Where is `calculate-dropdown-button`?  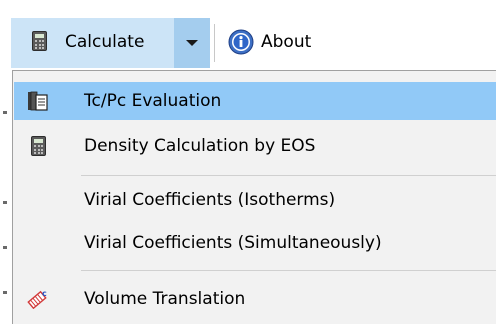 calculate-dropdown-button is located at coordinates (192, 43).